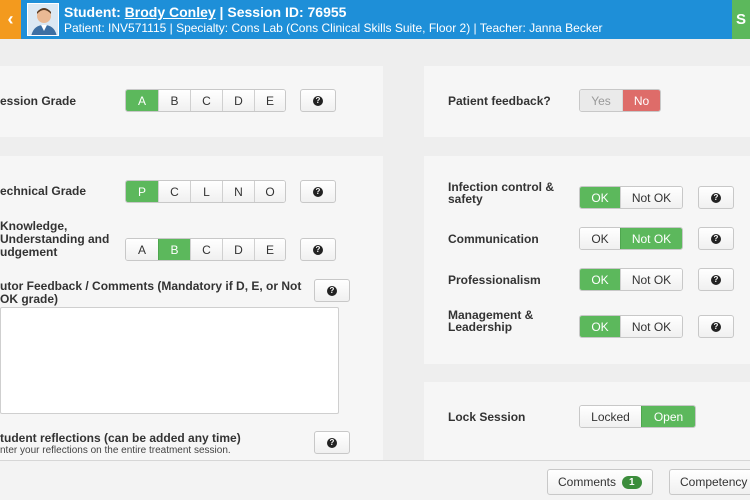 The image size is (750, 500). I want to click on comments-count-badge: 1, so click(632, 482).